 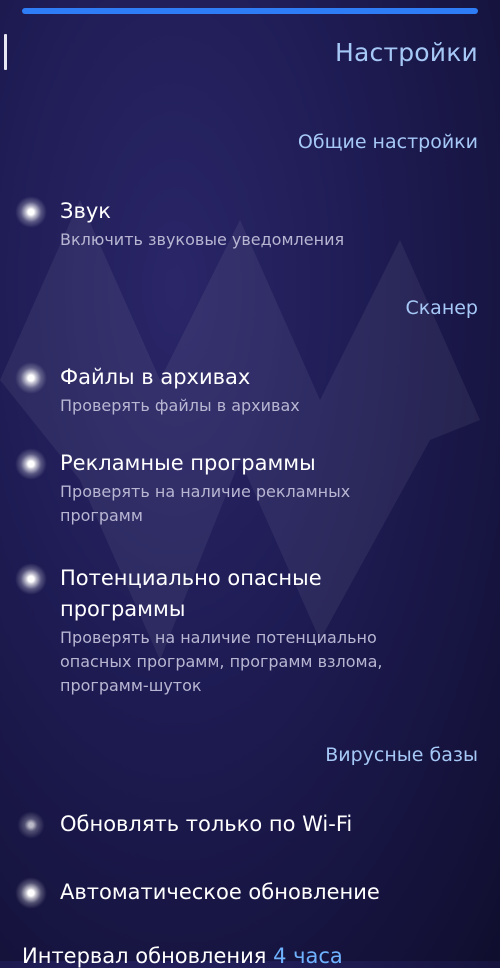 I want to click on update-interval-row: Интервал обновления 4 часа, so click(x=182, y=956).